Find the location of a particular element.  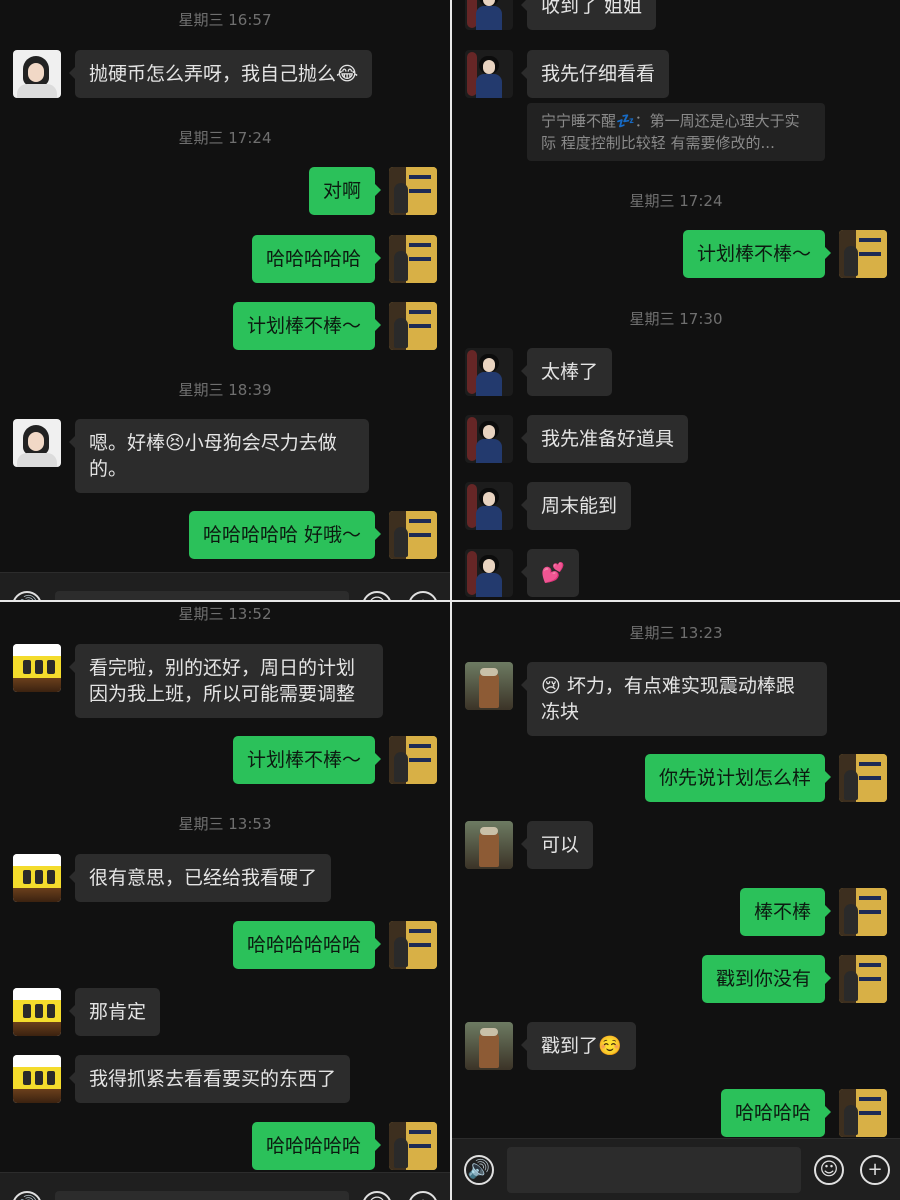

message-row-incoming: 那肯定 is located at coordinates (213, 1013).